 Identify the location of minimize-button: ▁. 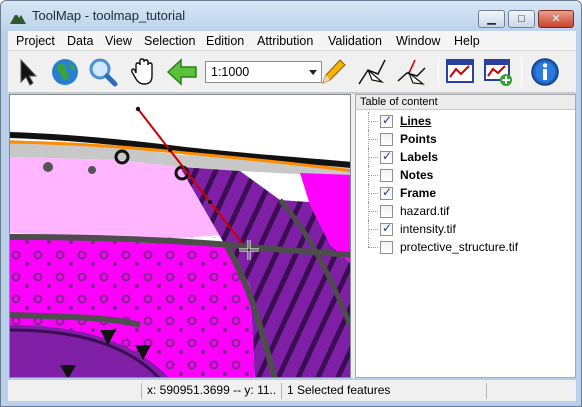
(491, 19).